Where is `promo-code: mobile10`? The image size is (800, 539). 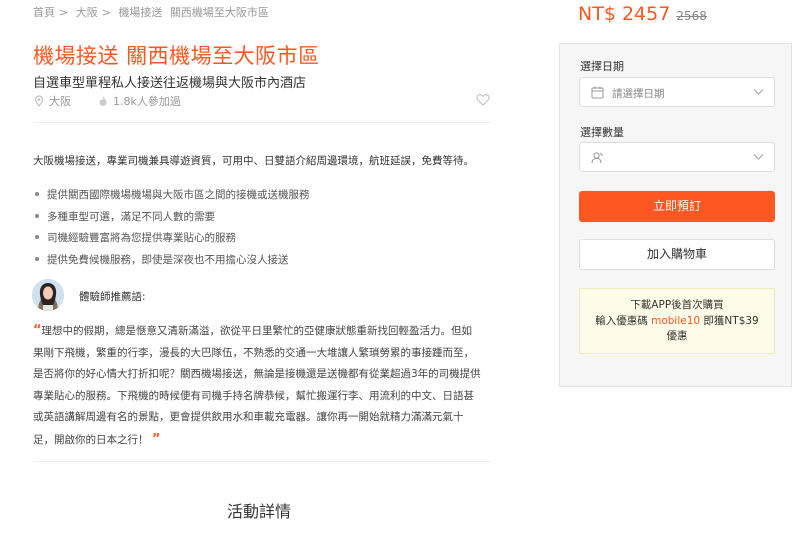
promo-code: mobile10 is located at coordinates (676, 320).